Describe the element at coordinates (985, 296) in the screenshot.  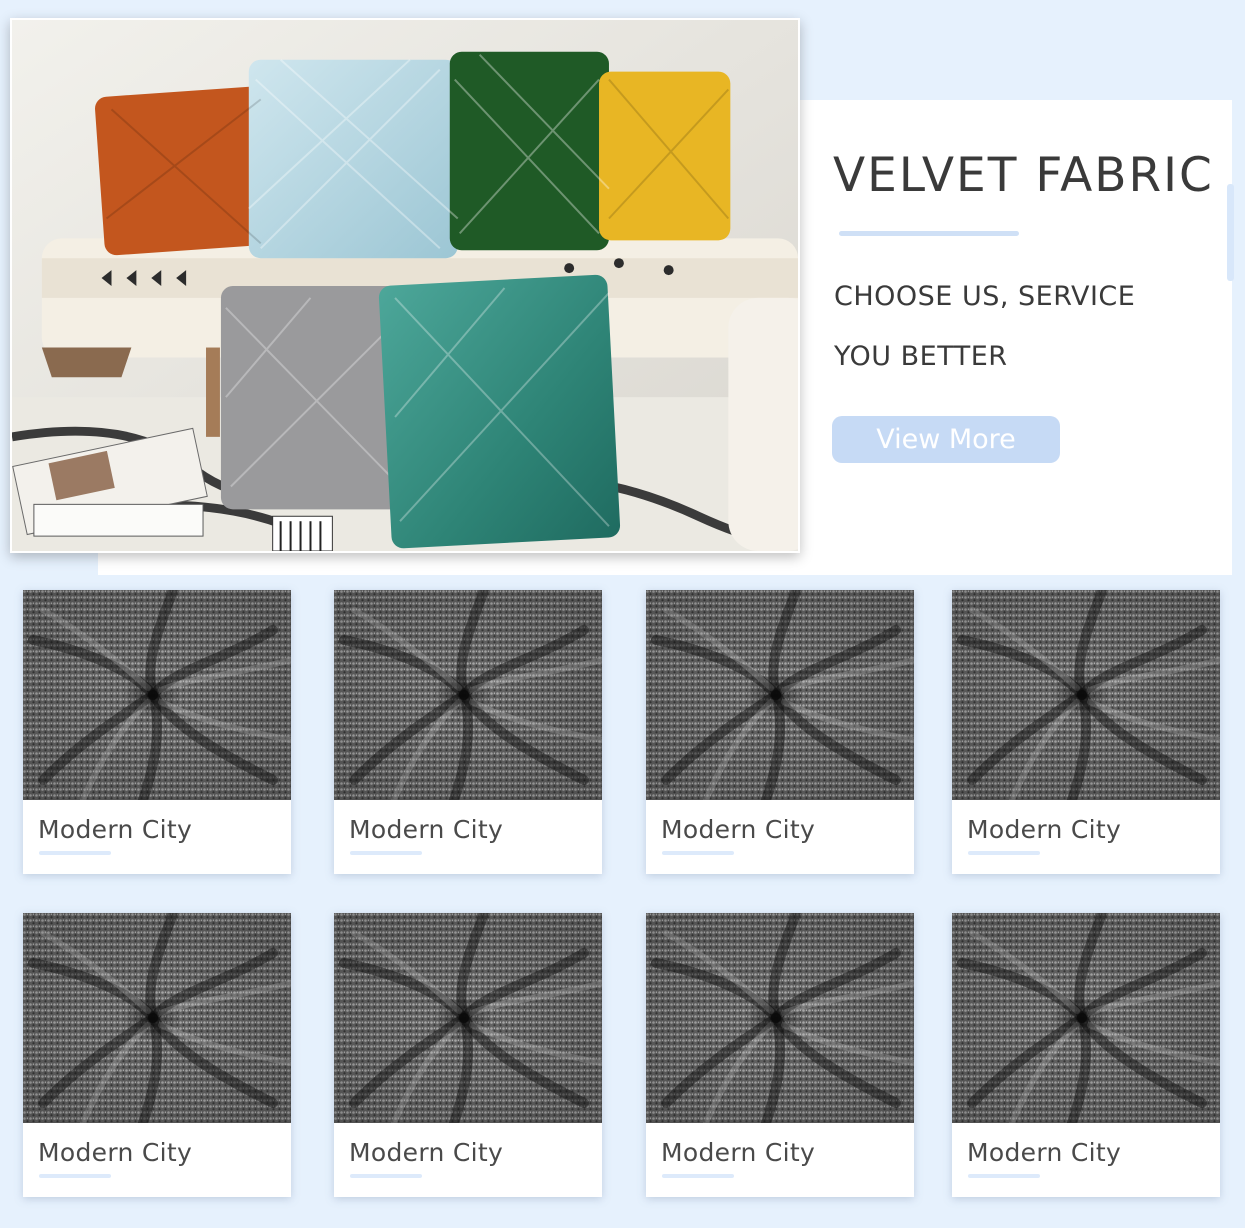
I see `hero-tagline-line1: CHOOSE US, SERVICE` at that location.